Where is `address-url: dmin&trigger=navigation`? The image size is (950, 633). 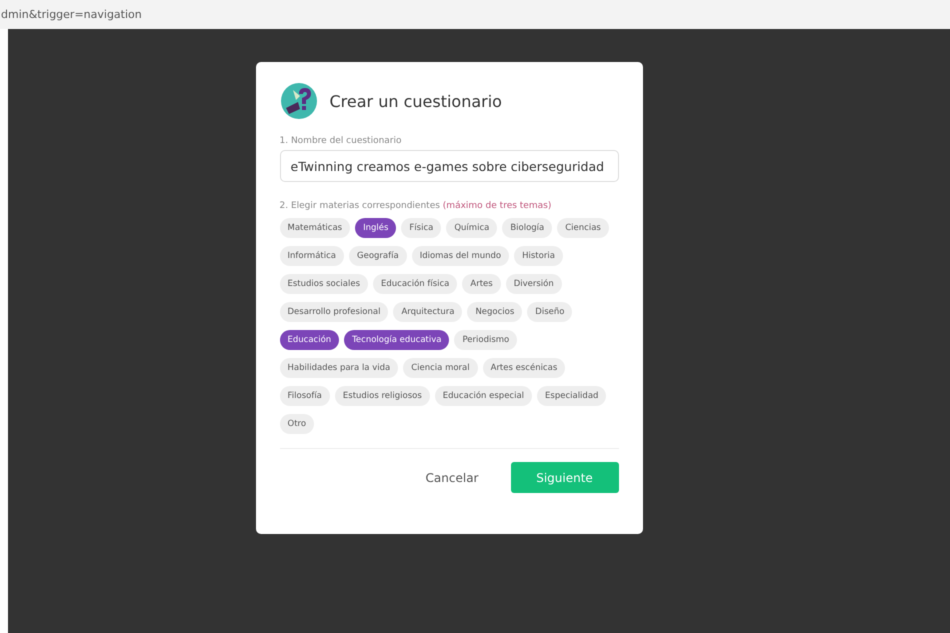
address-url: dmin&trigger=navigation is located at coordinates (71, 14).